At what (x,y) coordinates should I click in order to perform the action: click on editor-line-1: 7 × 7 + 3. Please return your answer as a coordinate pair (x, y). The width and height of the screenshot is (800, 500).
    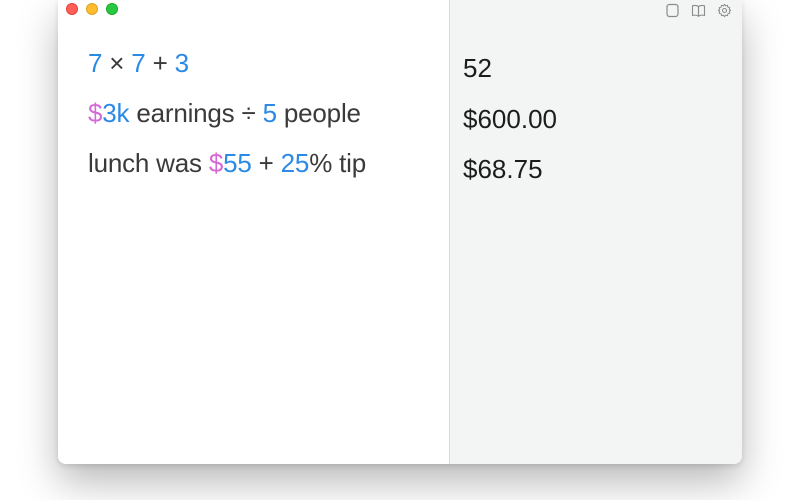
    Looking at the image, I should click on (138, 63).